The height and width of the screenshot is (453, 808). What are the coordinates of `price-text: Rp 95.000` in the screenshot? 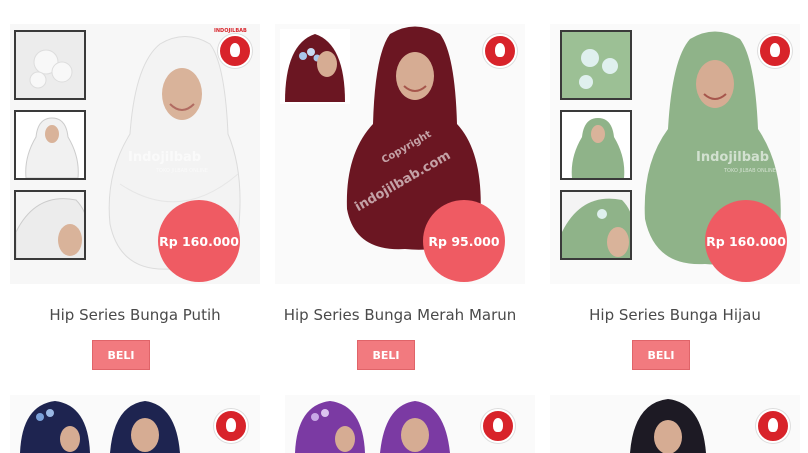 It's located at (464, 241).